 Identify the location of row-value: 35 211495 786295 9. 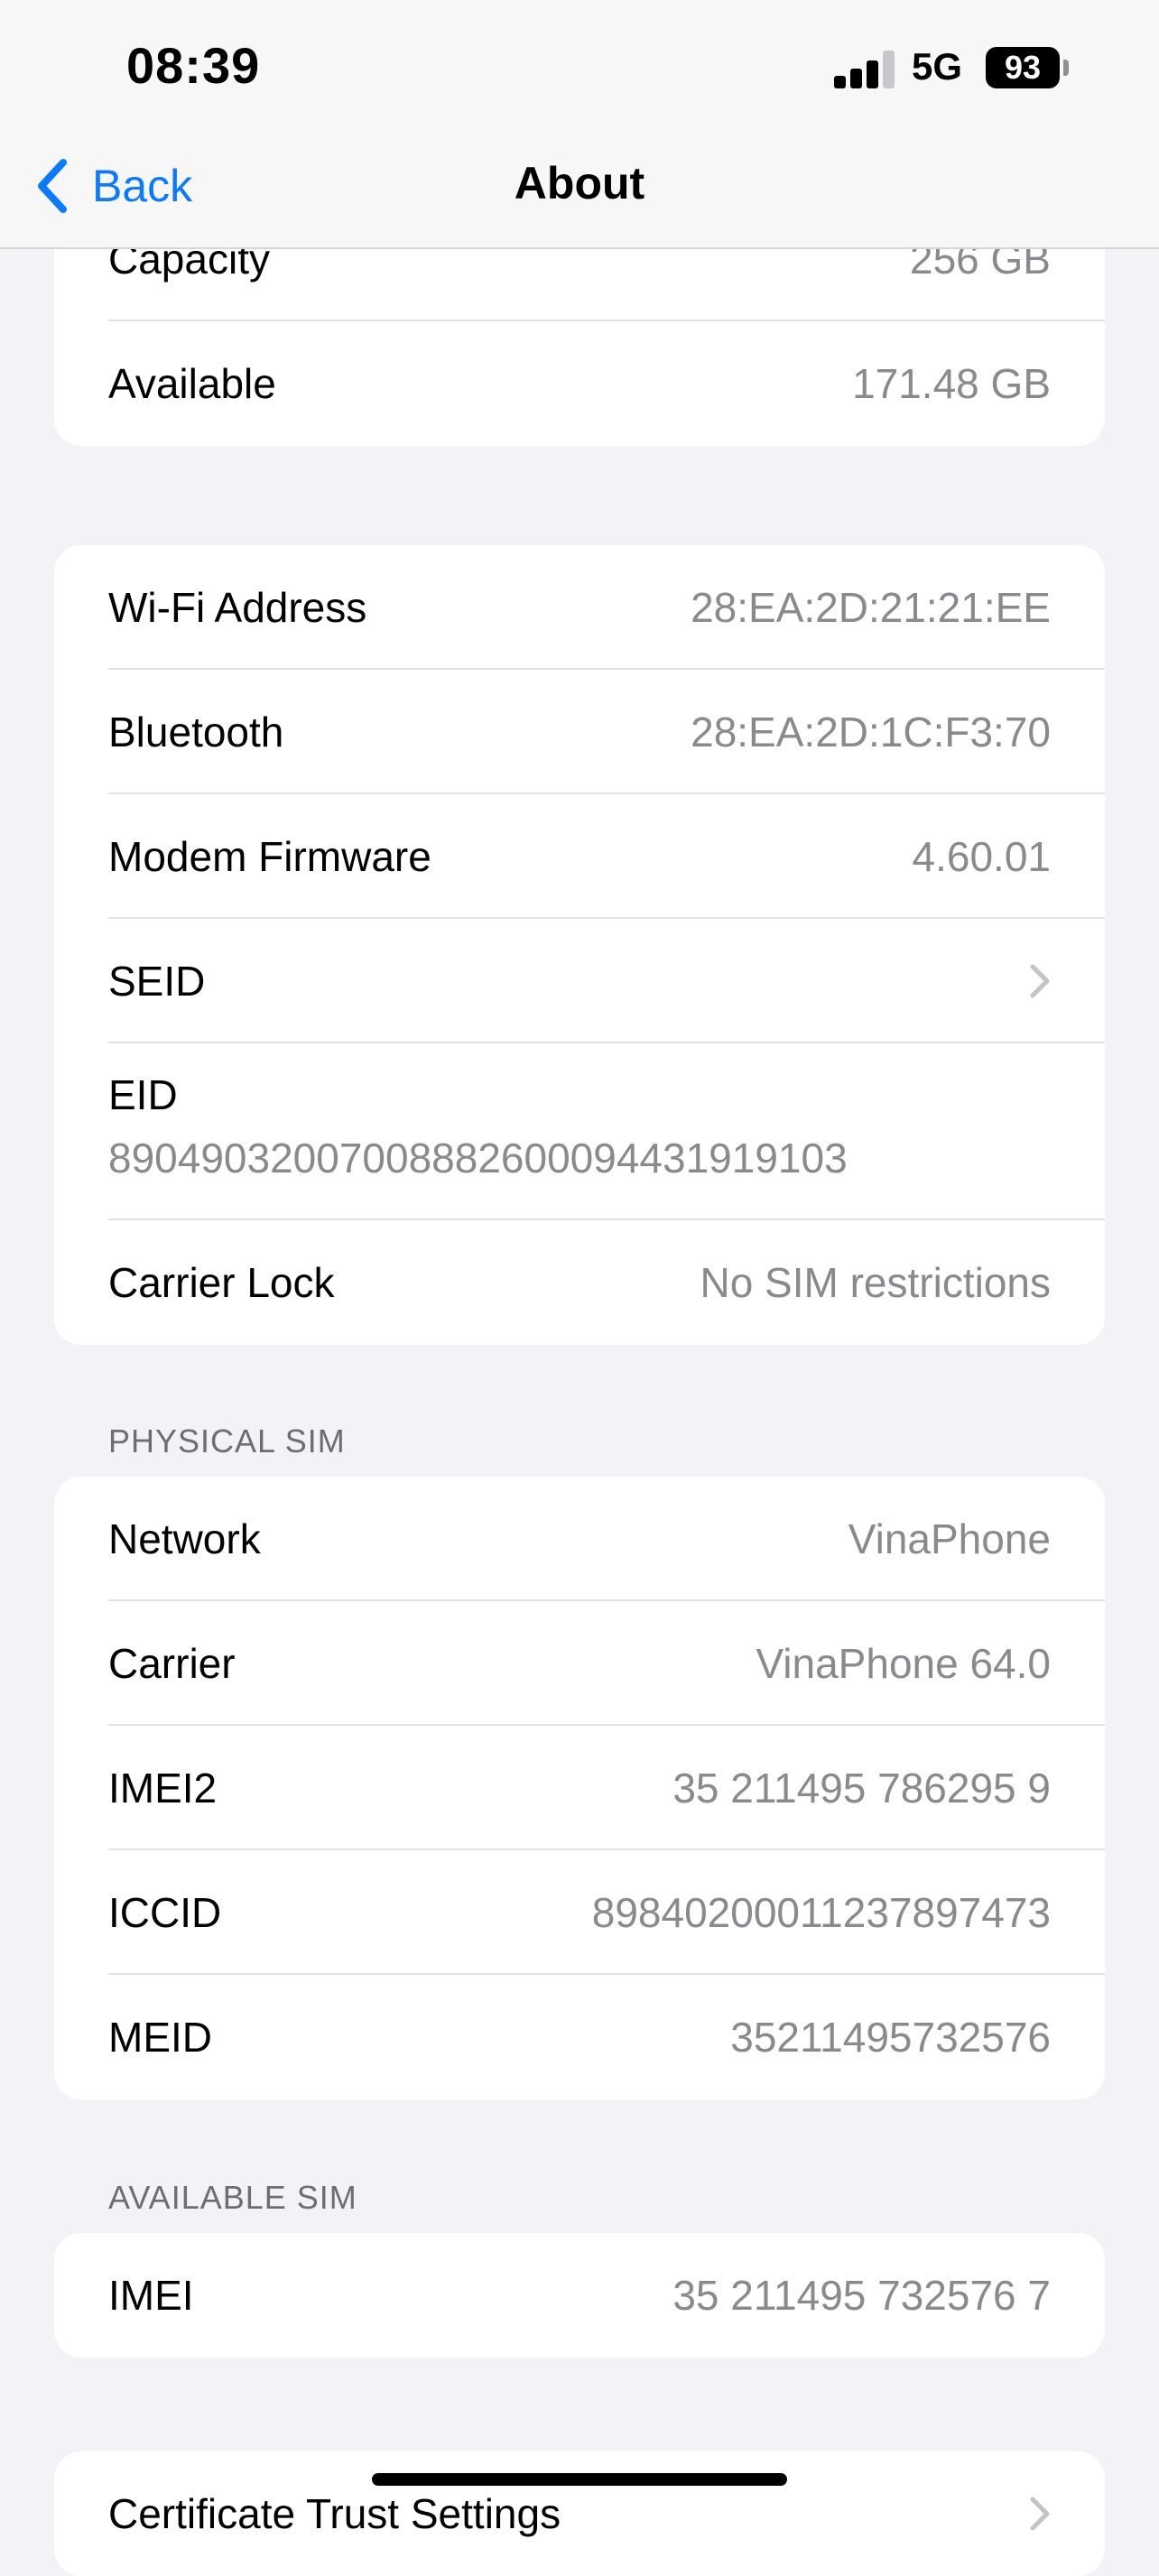
(861, 1788).